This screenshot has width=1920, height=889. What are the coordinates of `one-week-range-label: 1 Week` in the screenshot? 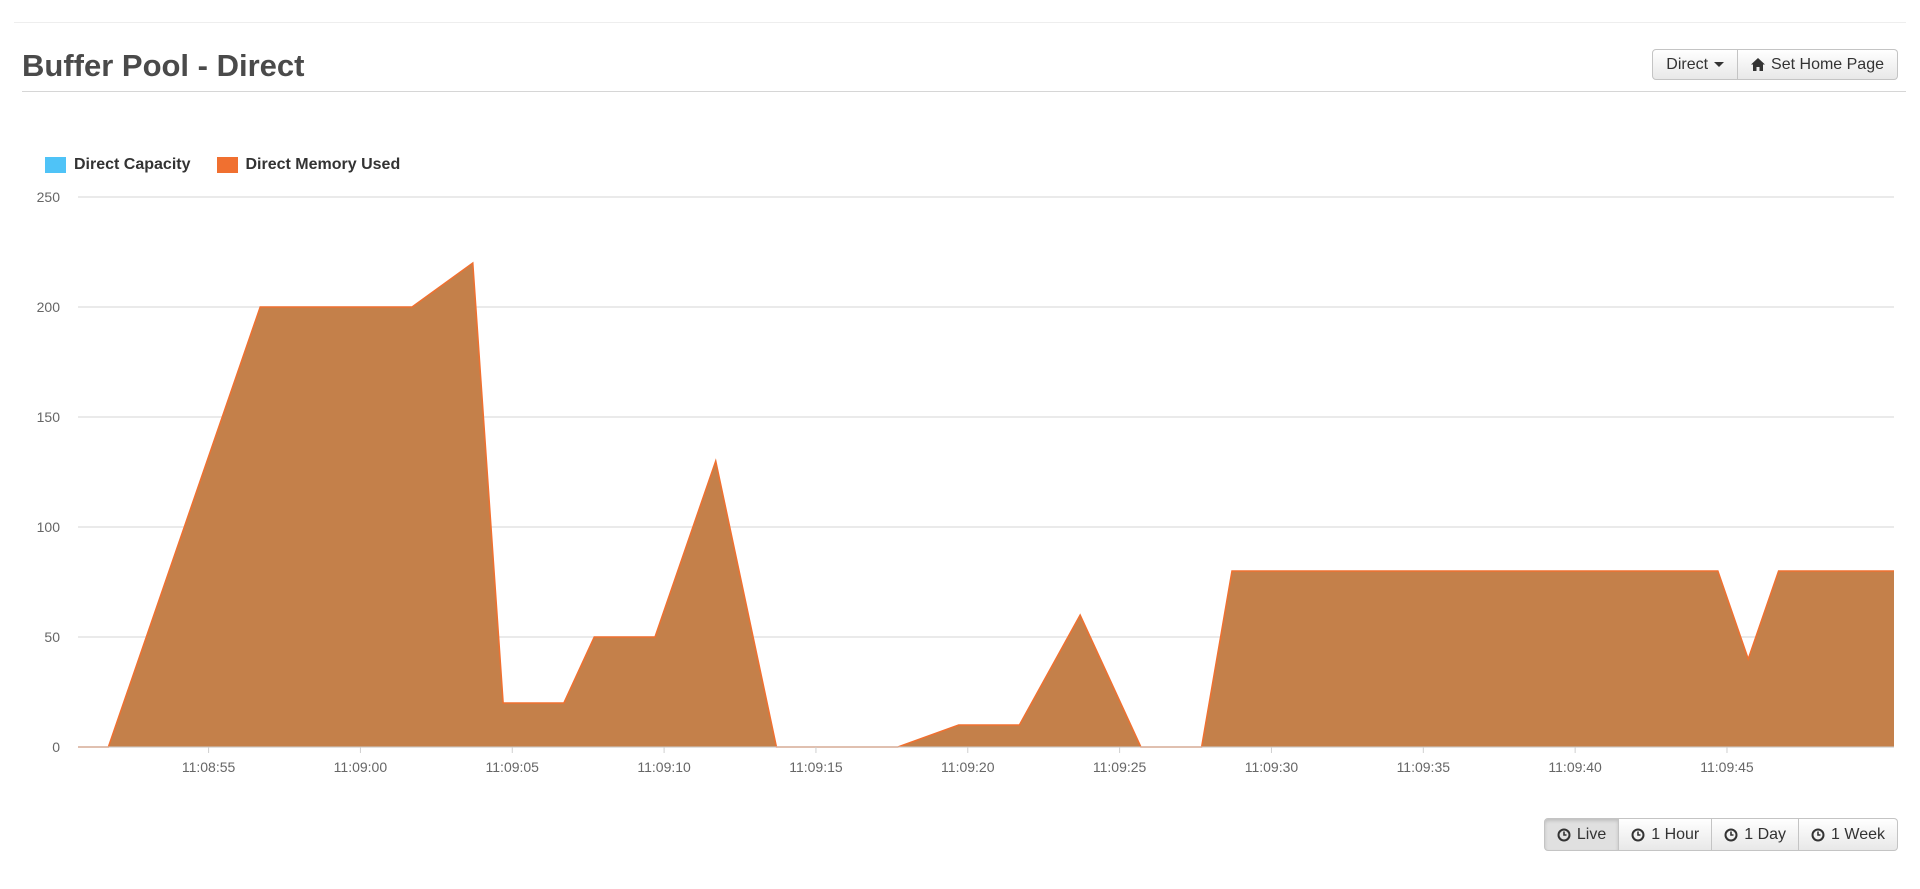 It's located at (1858, 834).